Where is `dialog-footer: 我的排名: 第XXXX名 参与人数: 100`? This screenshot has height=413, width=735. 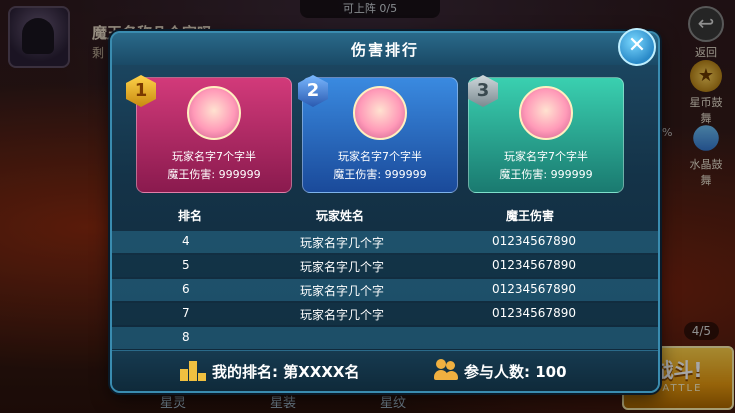
dialog-footer: 我的排名: 第XXXX名 参与人数: 100 is located at coordinates (385, 370).